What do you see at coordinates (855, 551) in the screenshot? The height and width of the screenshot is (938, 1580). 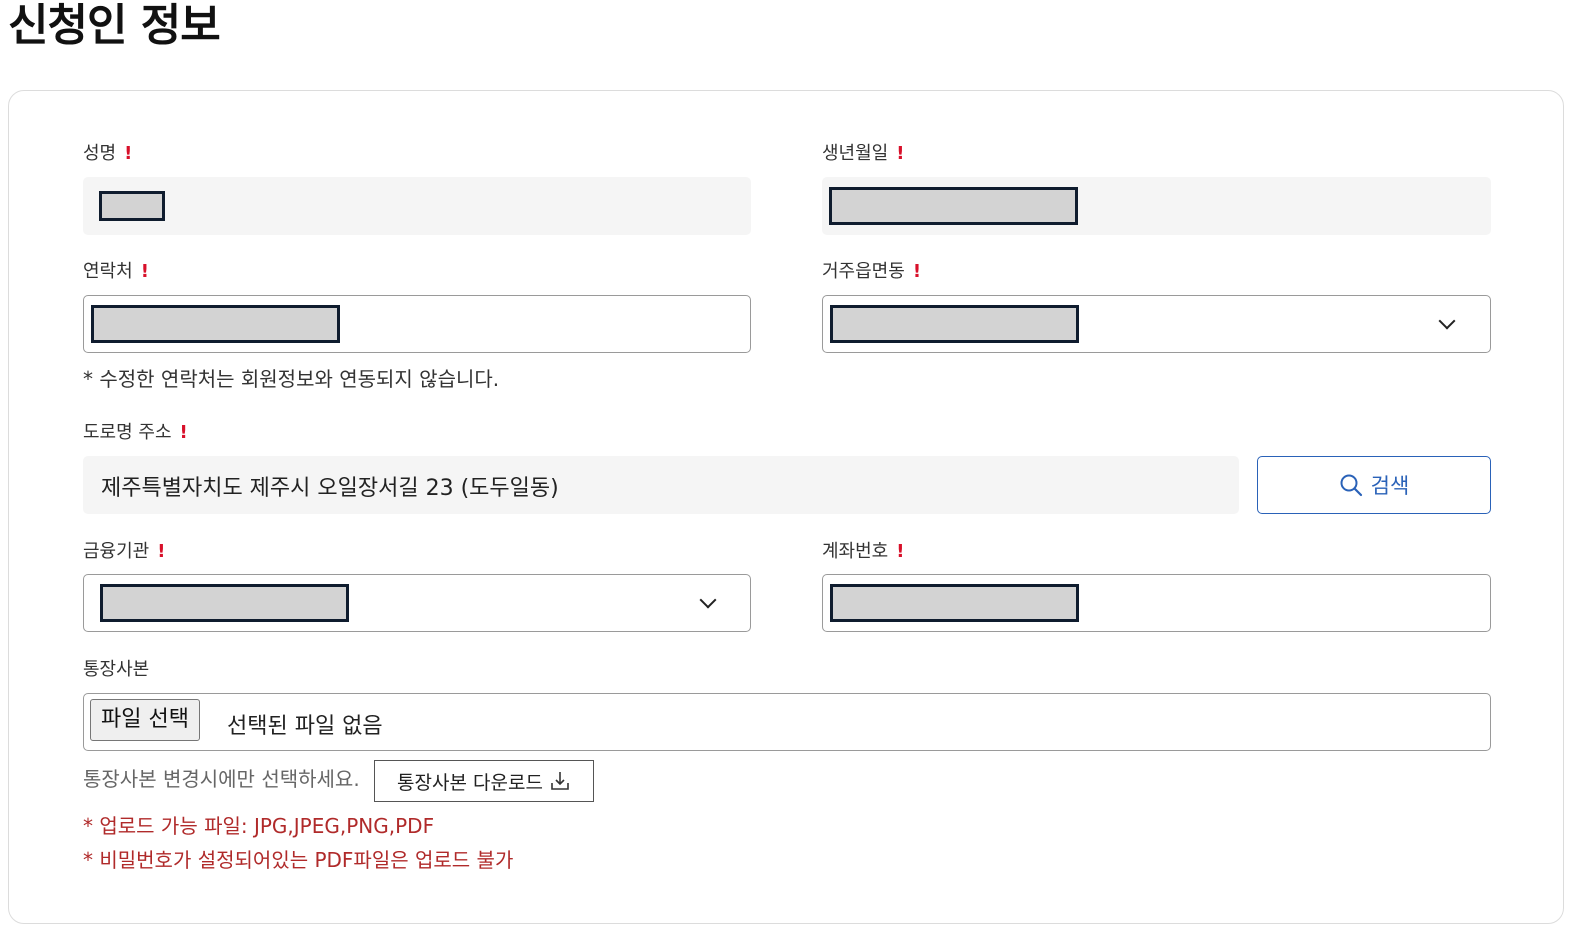 I see `account-number-label-text: 계좌번호` at bounding box center [855, 551].